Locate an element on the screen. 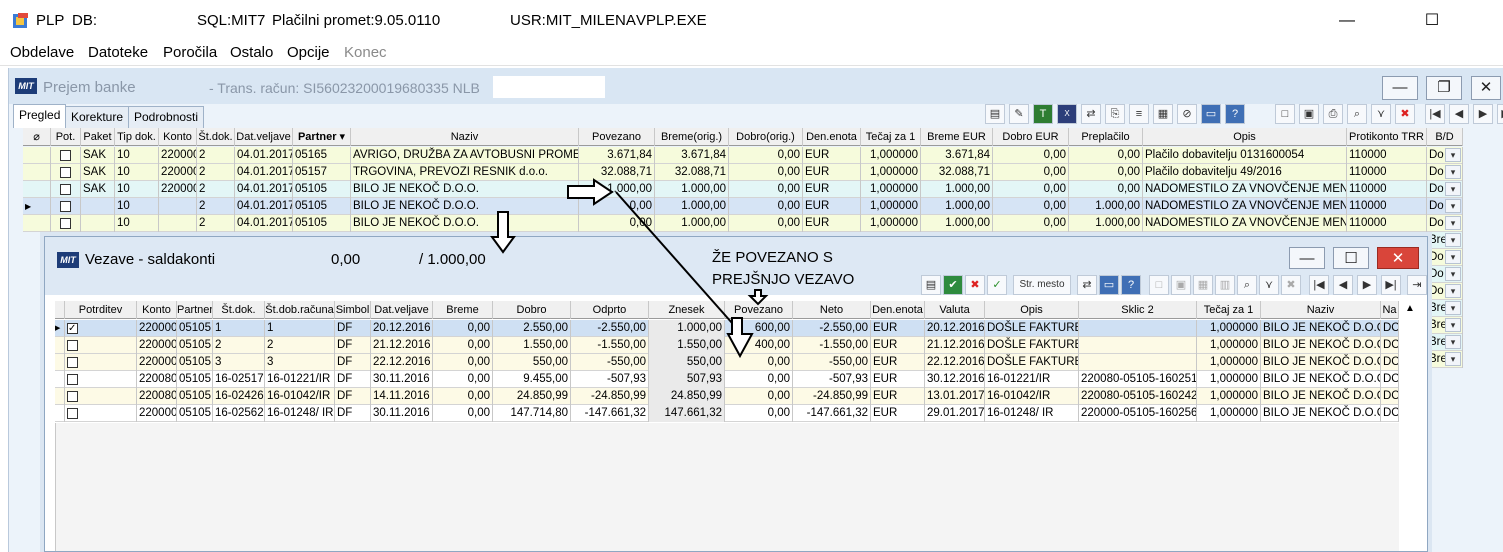 The height and width of the screenshot is (552, 1503). header-dobro: Dobro is located at coordinates (532, 310).